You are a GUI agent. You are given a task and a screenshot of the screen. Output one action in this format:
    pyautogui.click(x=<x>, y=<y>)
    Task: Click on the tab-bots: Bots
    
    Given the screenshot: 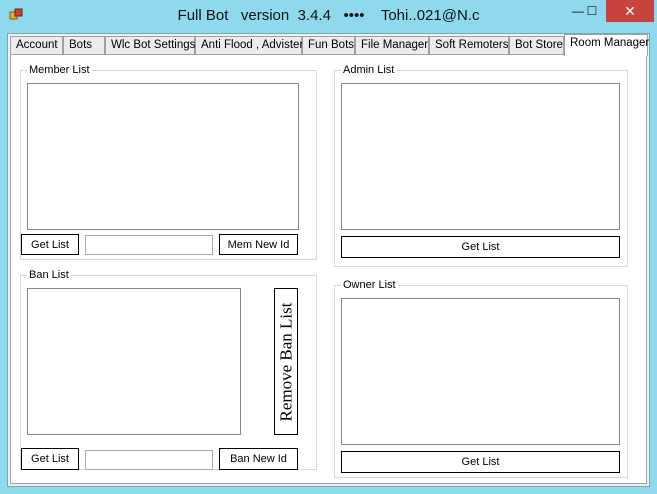 What is the action you would take?
    pyautogui.click(x=84, y=45)
    